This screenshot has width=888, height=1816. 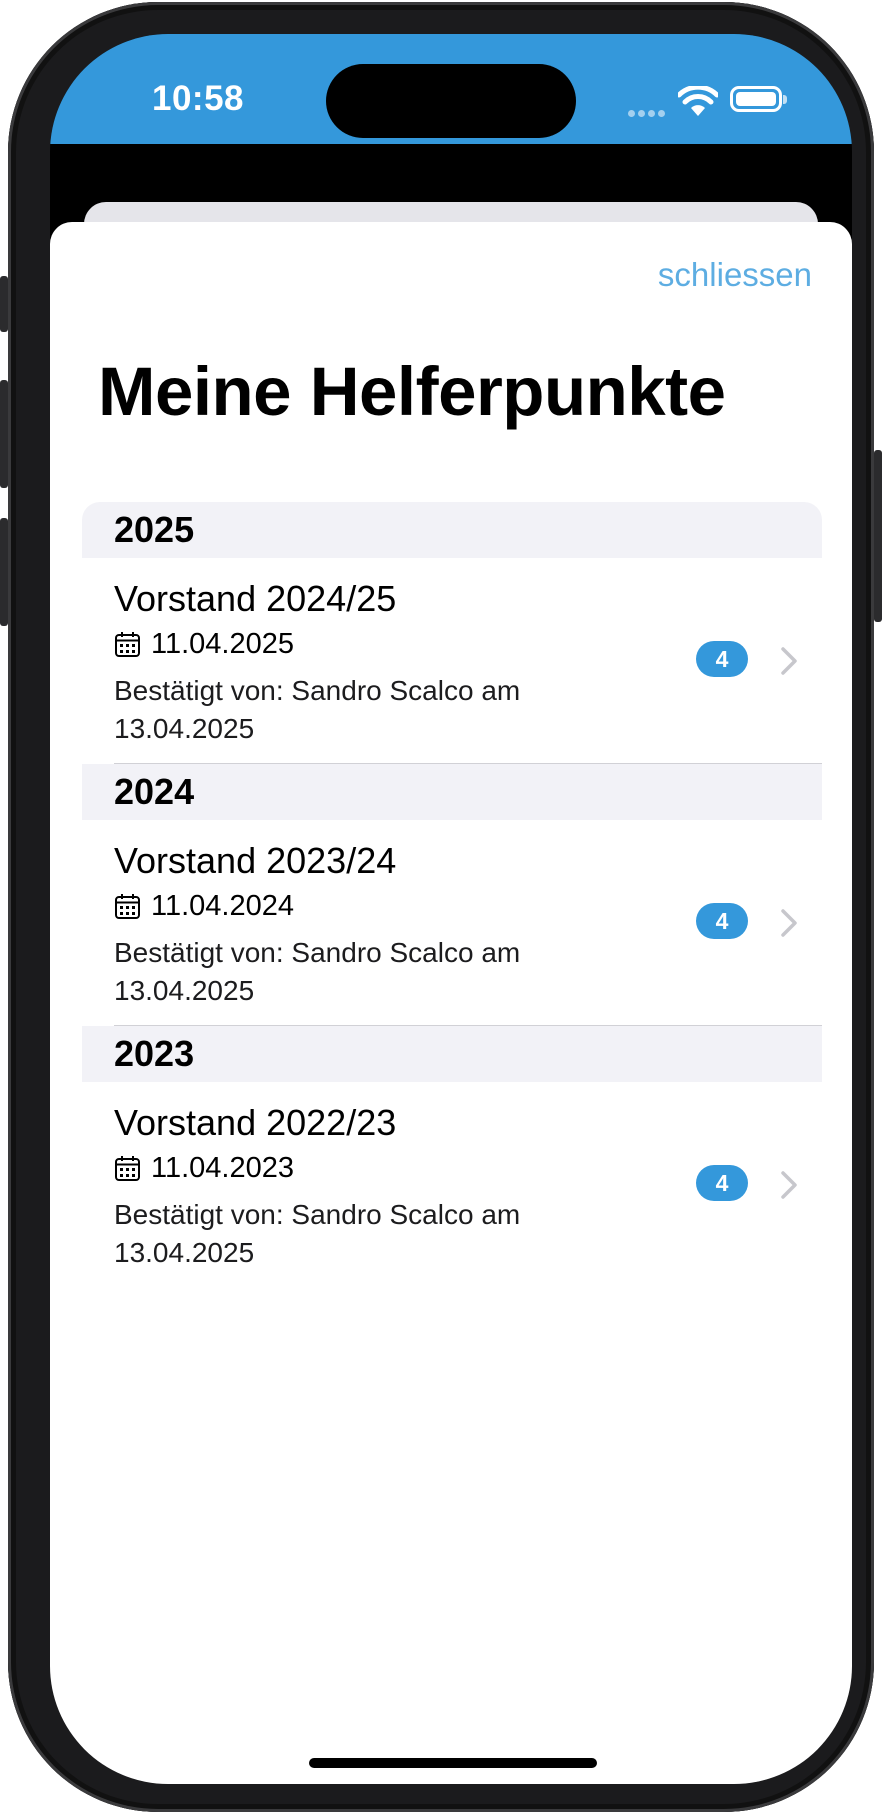 I want to click on section-header-2023: 2023, so click(x=452, y=1054).